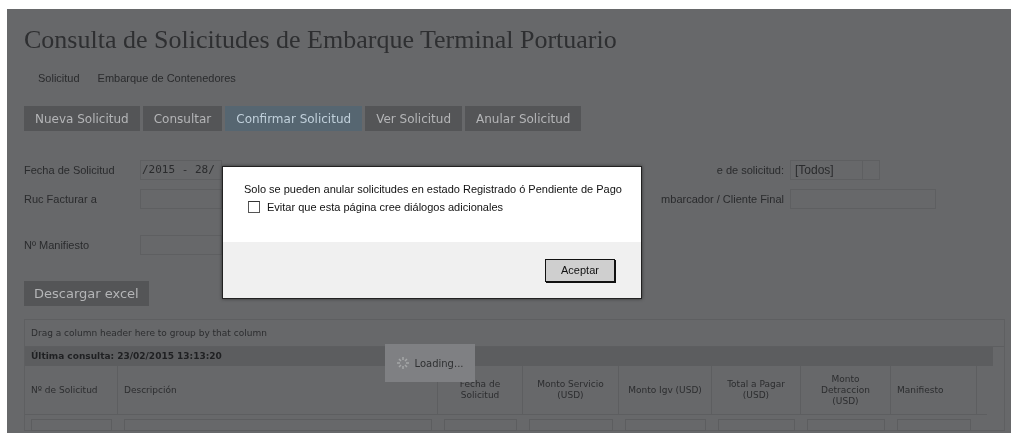 The image size is (1011, 433). What do you see at coordinates (57, 245) in the screenshot?
I see `filter-label: Nº Manifiesto` at bounding box center [57, 245].